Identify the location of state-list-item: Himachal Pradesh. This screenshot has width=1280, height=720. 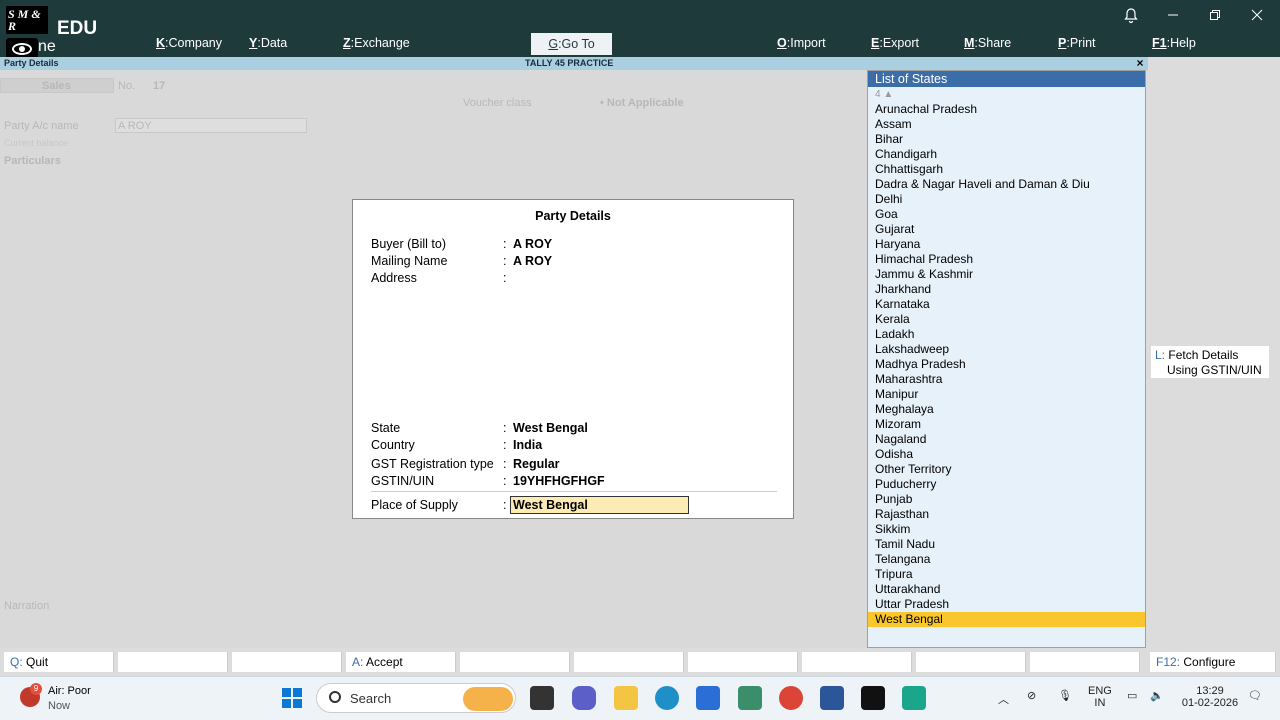
(1006, 259).